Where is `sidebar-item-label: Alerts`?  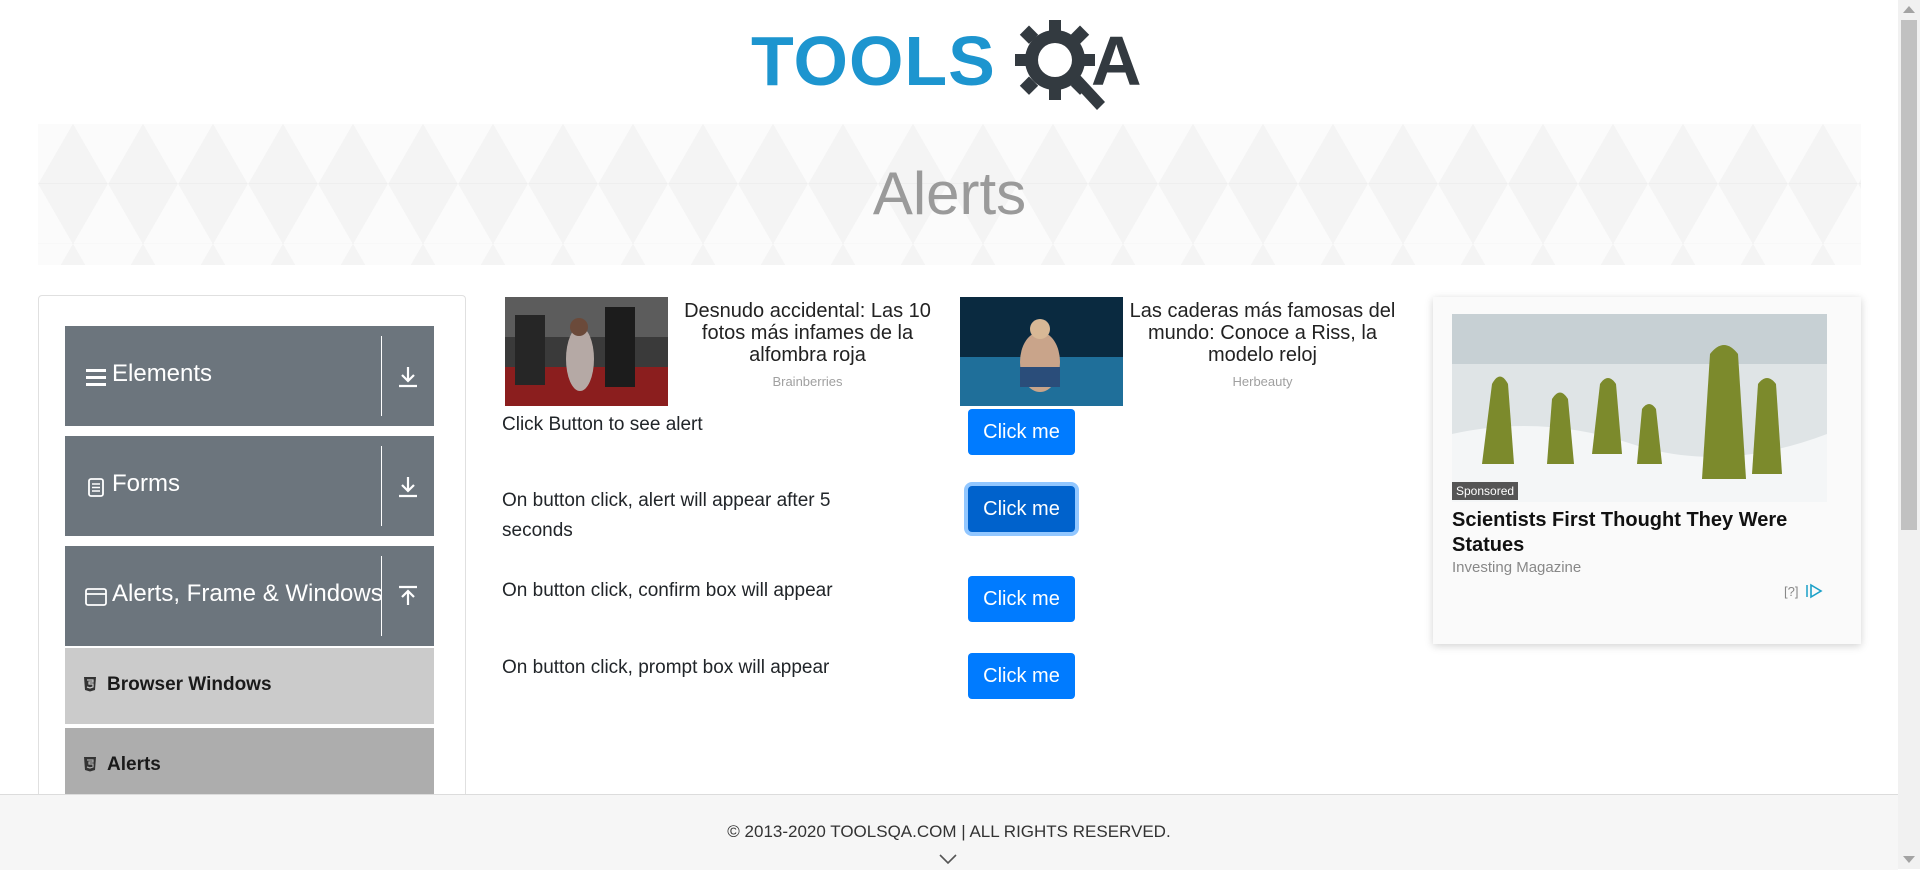 sidebar-item-label: Alerts is located at coordinates (134, 764).